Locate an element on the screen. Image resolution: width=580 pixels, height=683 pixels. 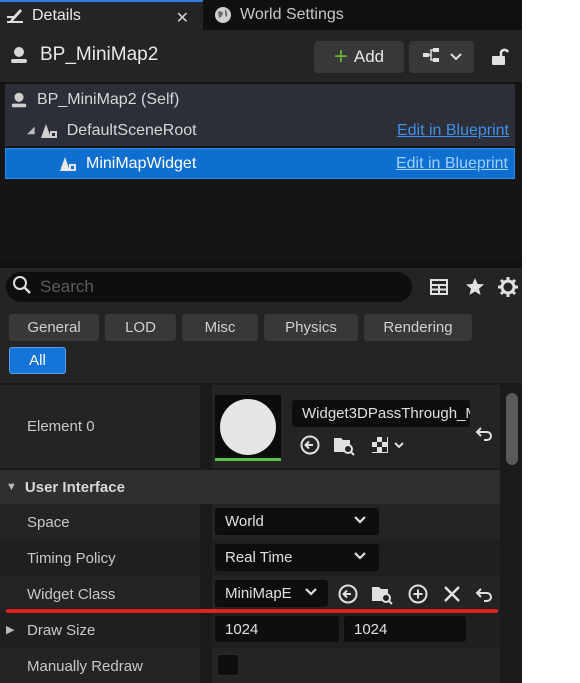
tree-item-default-scene-root-label: DefaultSceneRoot is located at coordinates (131, 130).